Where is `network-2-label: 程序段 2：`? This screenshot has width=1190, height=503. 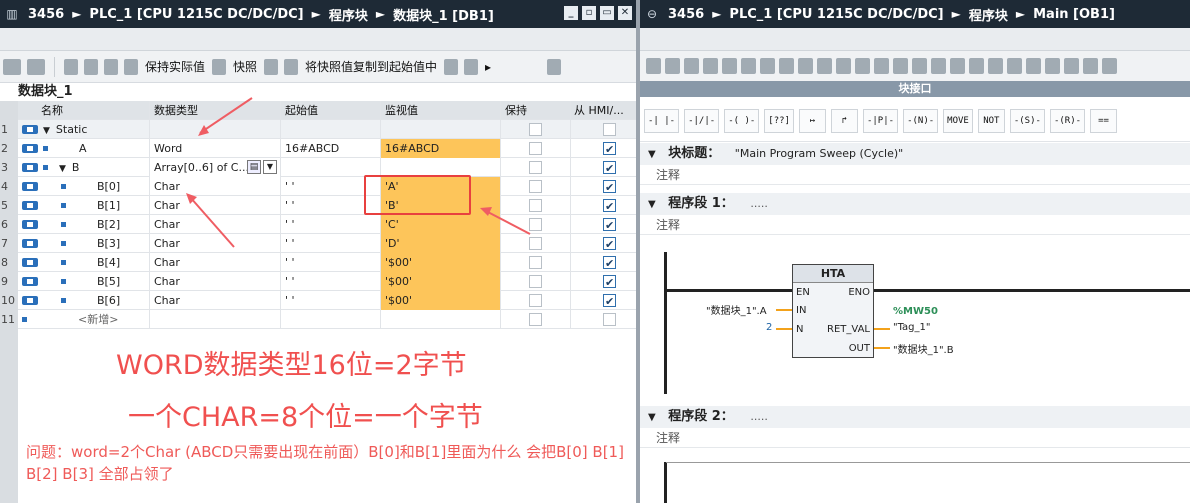
network-2-label: 程序段 2： is located at coordinates (701, 416).